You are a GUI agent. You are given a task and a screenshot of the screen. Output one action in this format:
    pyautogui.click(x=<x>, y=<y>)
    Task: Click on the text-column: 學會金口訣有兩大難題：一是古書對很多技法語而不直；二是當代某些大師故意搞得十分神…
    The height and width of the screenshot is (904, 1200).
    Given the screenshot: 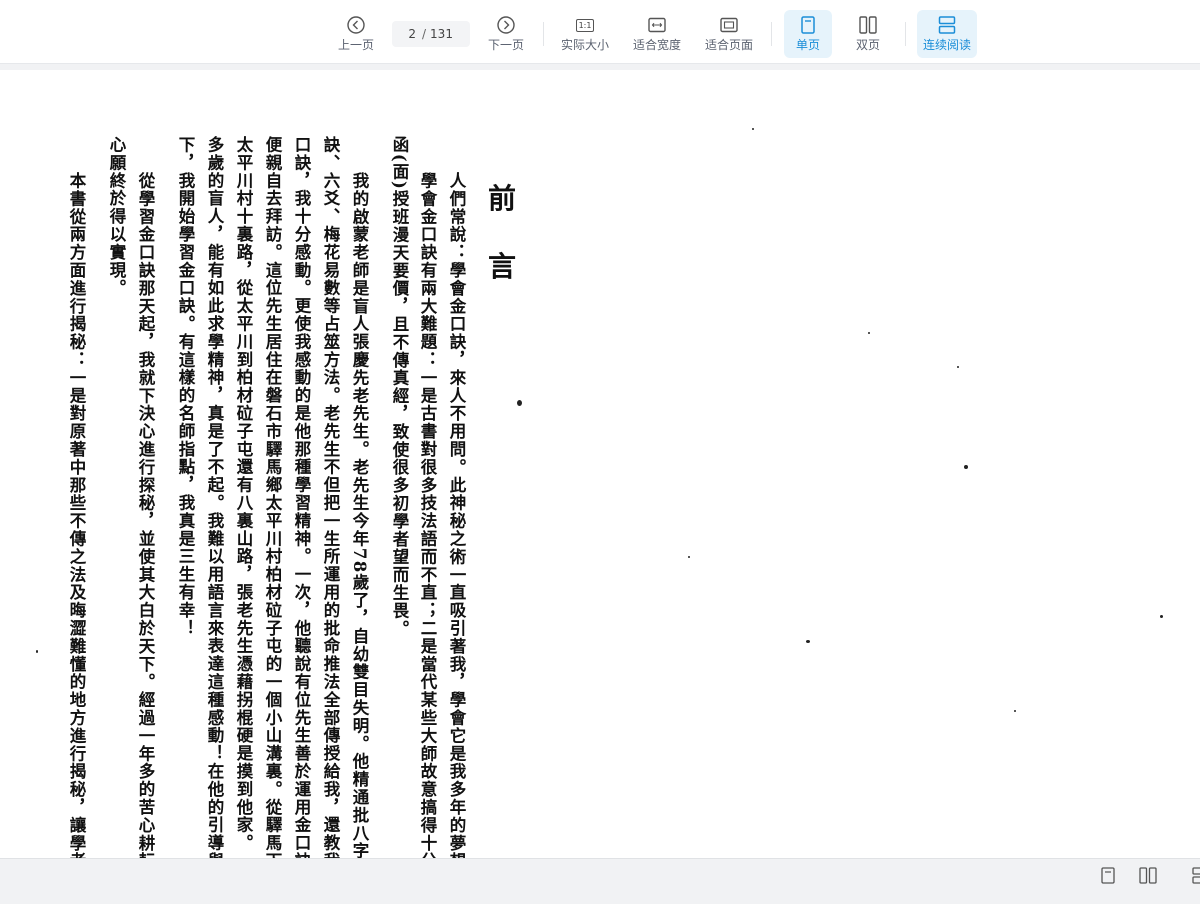 What is the action you would take?
    pyautogui.click(x=427, y=515)
    